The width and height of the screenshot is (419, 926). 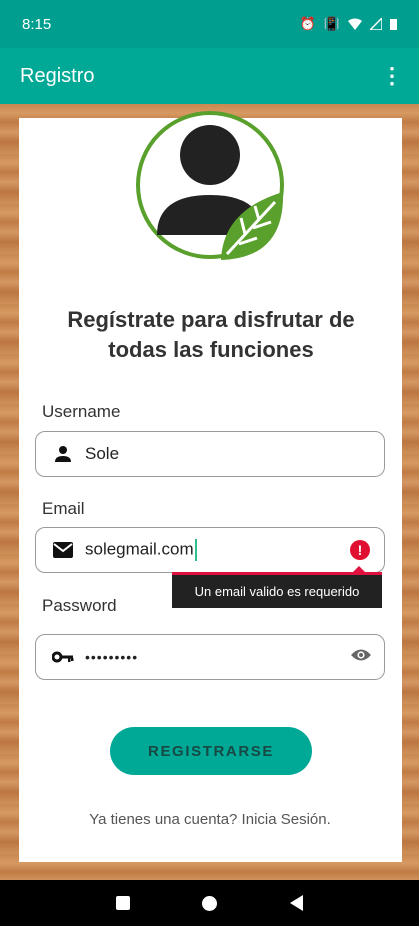 What do you see at coordinates (211, 751) in the screenshot?
I see `register-button: REGISTRARSE` at bounding box center [211, 751].